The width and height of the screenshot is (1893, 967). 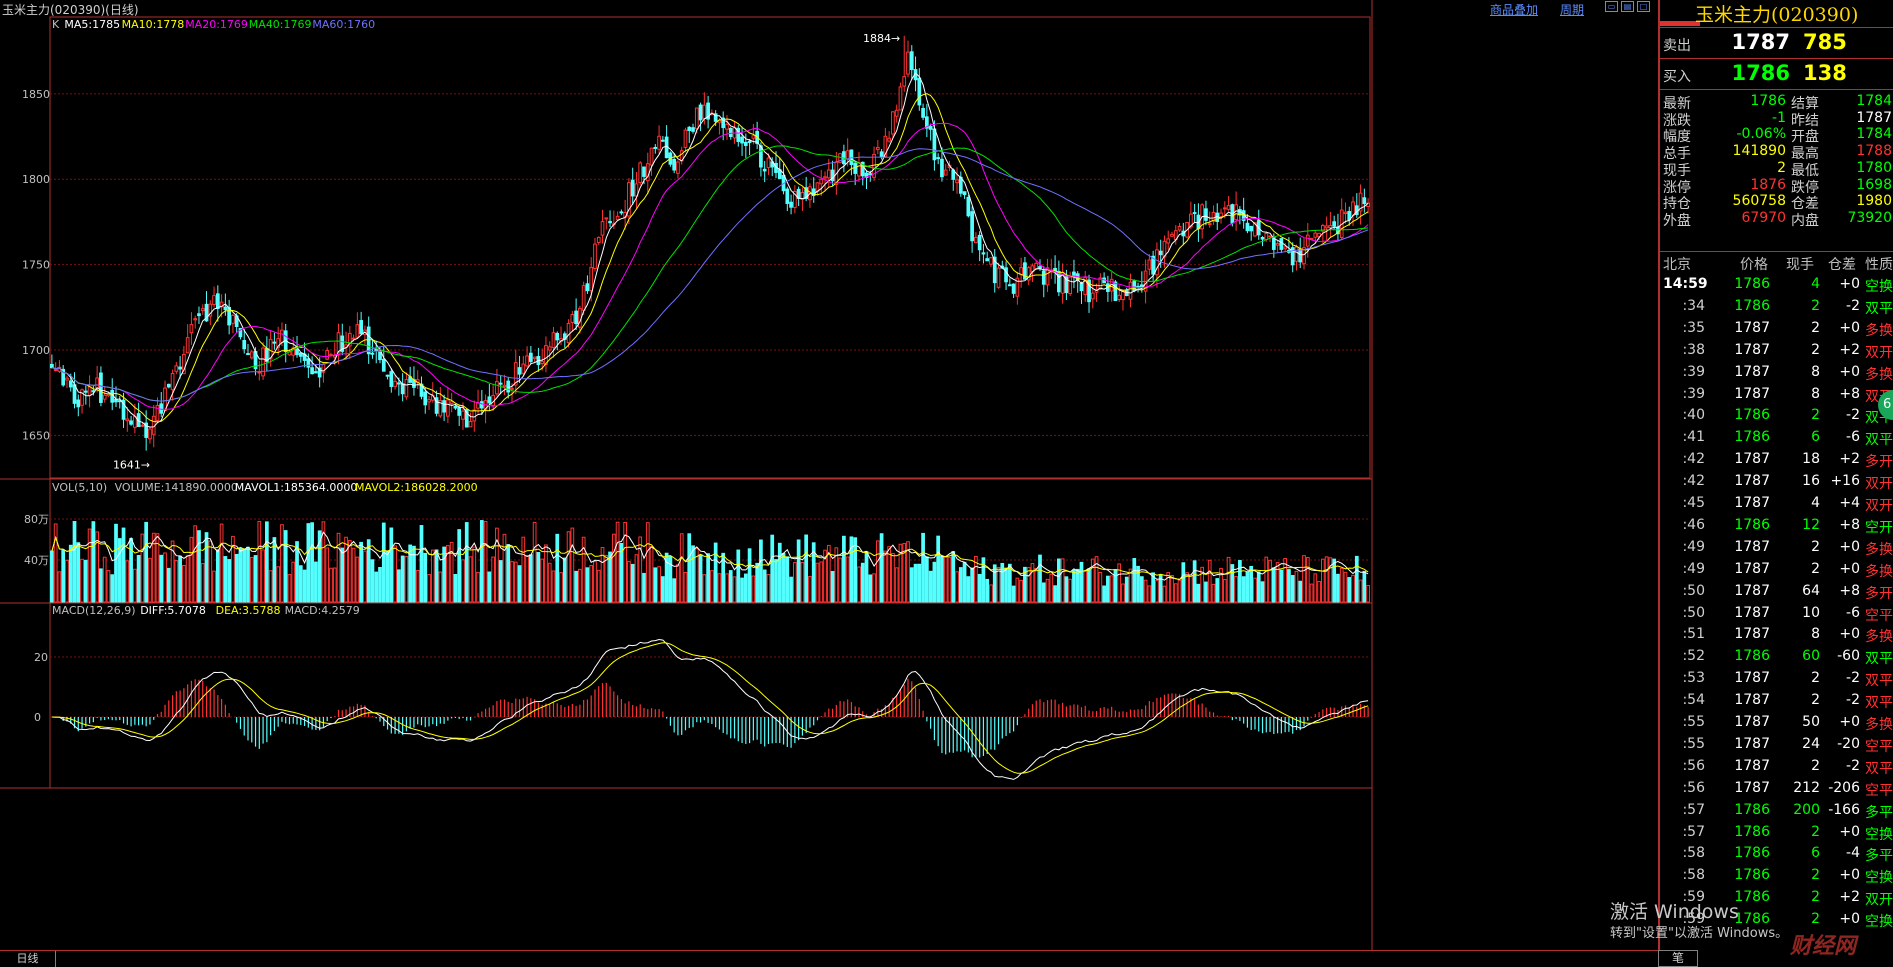 I want to click on tick-row: :54 1787 2 -2 双平, so click(x=1776, y=701).